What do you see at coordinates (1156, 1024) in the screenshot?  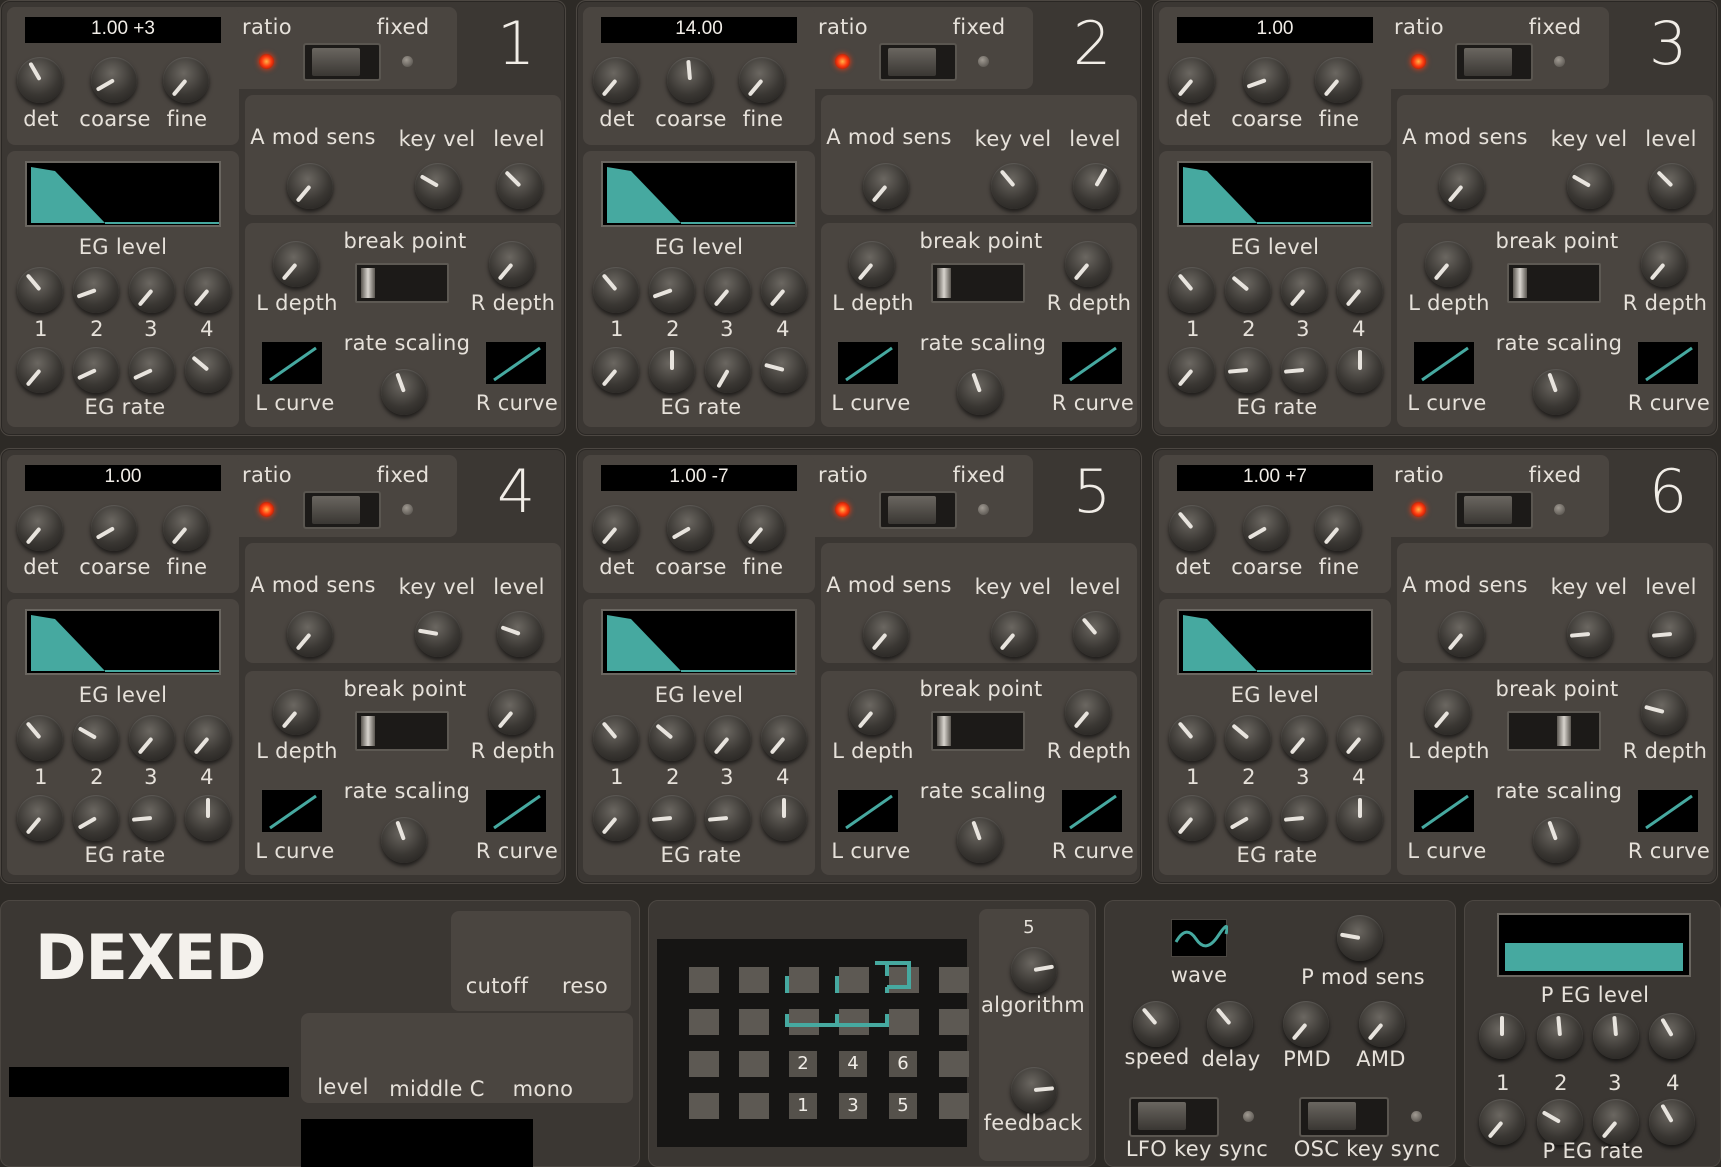 I see `speed-knob` at bounding box center [1156, 1024].